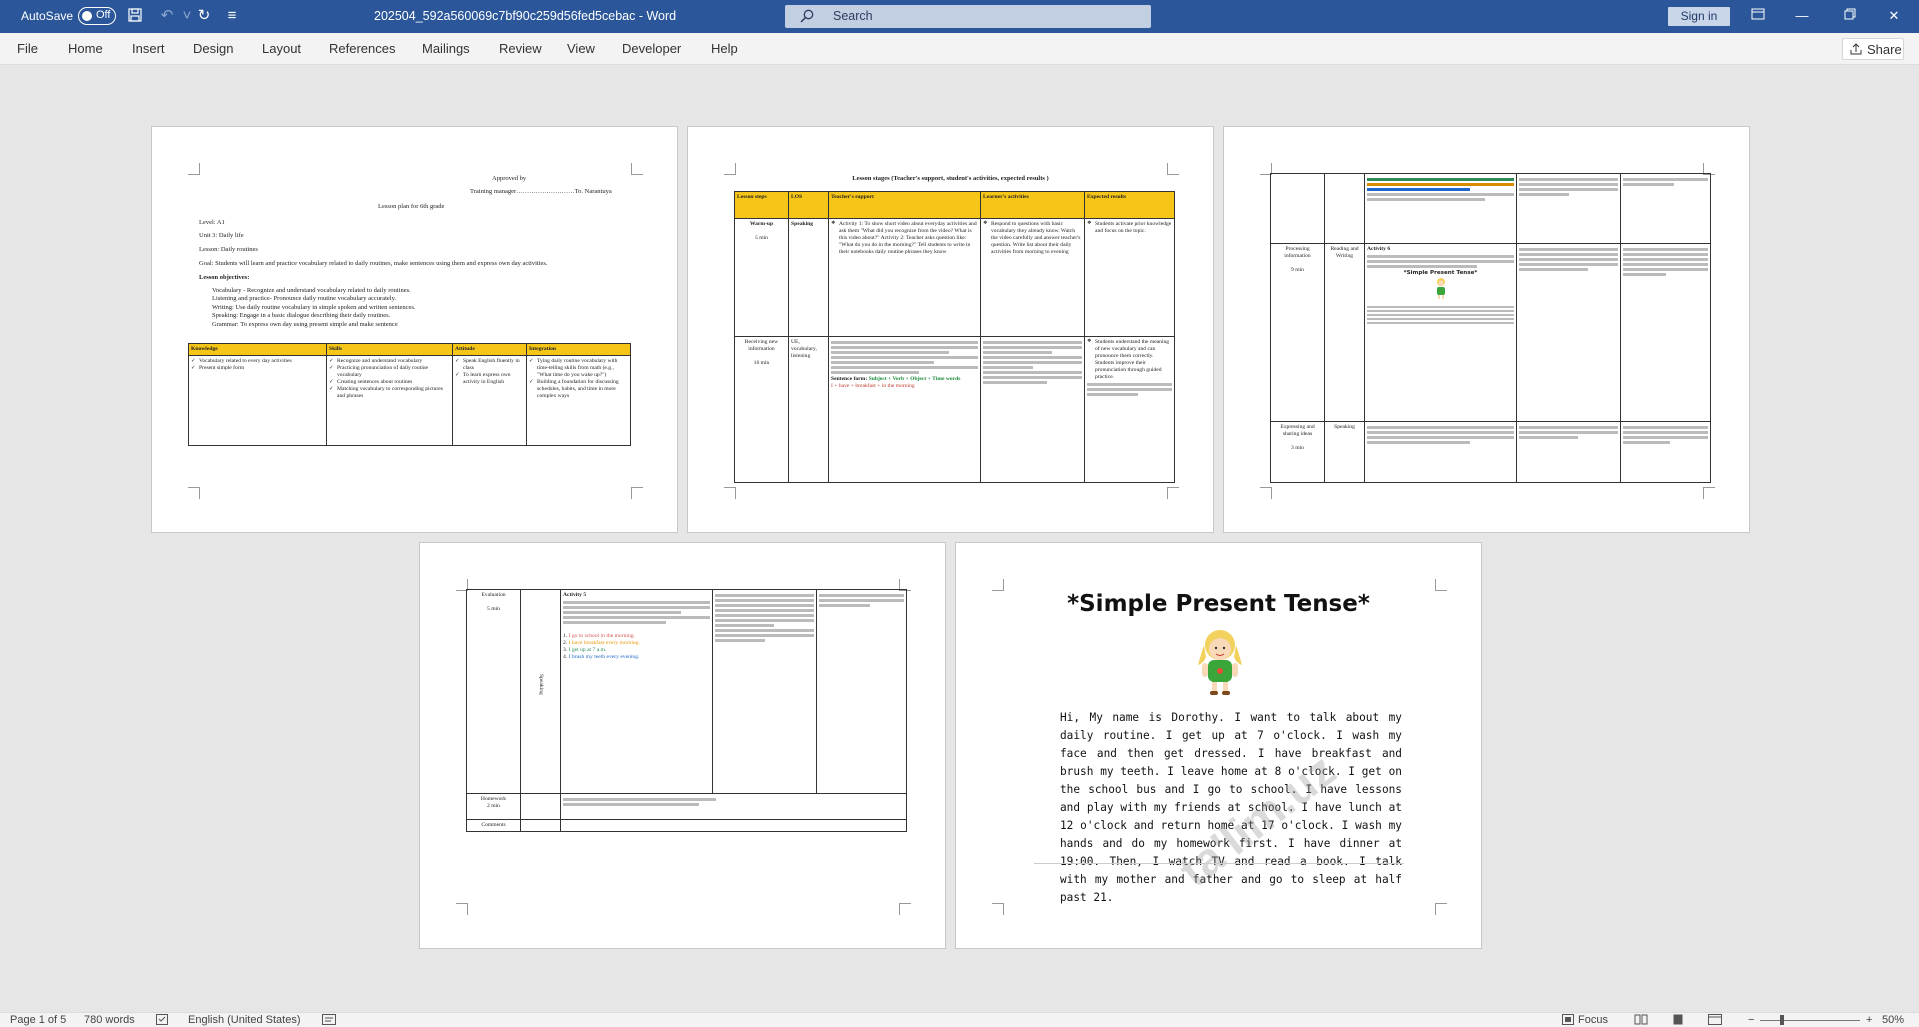 The height and width of the screenshot is (1027, 1919). Describe the element at coordinates (85, 48) in the screenshot. I see `tab-home: Home` at that location.